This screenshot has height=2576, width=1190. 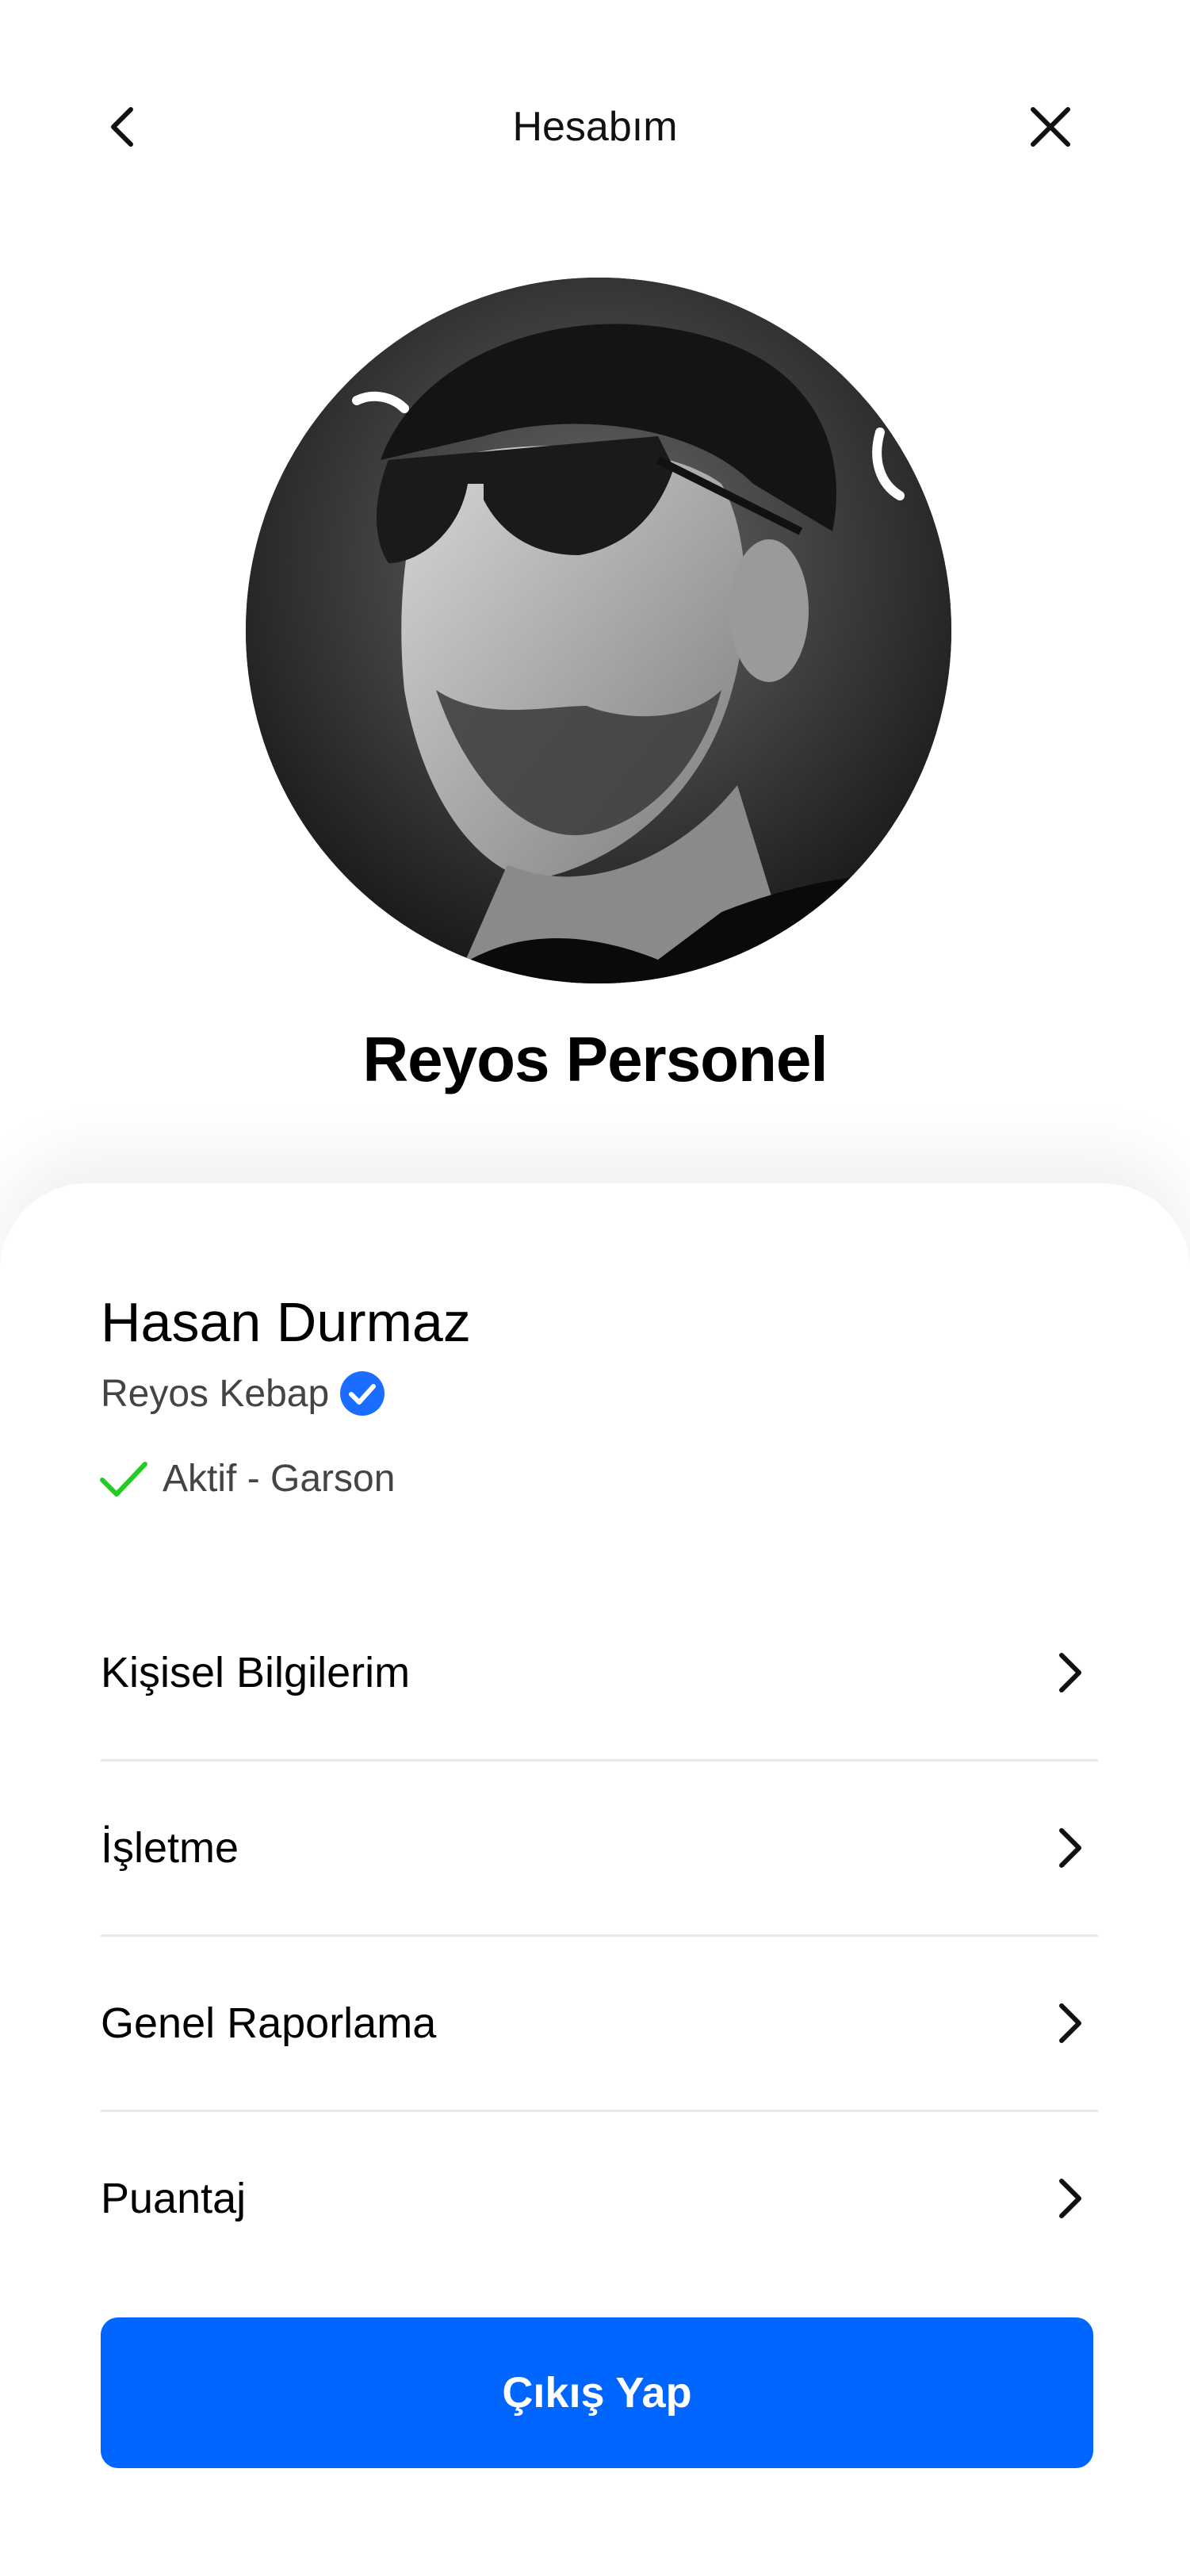 I want to click on close-button, so click(x=1050, y=127).